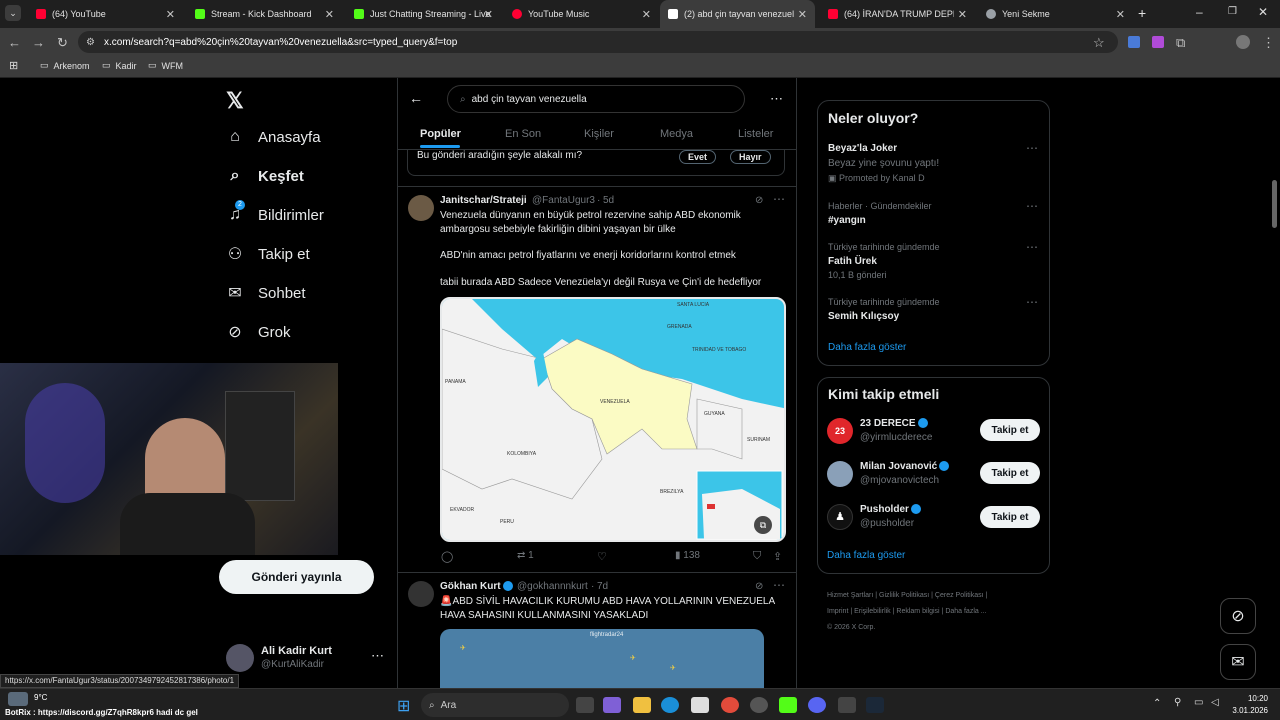 This screenshot has width=1280, height=720. What do you see at coordinates (273, 137) in the screenshot?
I see `nav-home: ⌂ Anasayfa` at bounding box center [273, 137].